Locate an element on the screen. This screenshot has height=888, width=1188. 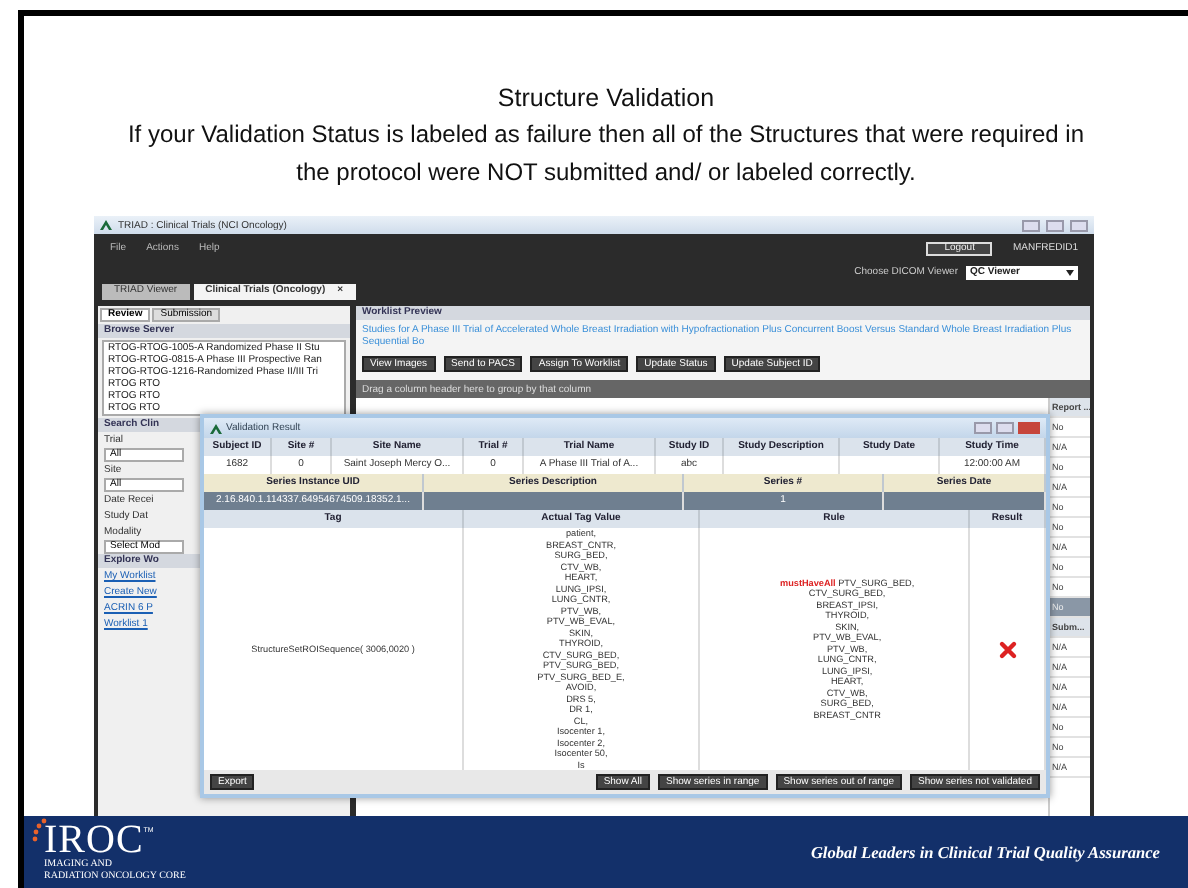
slide-text: If your Validation Status is labeled as failure then all of the Structures that were required in the protocol were NOT submitted and/ or labeled correctly. is located at coordinates (606, 154).